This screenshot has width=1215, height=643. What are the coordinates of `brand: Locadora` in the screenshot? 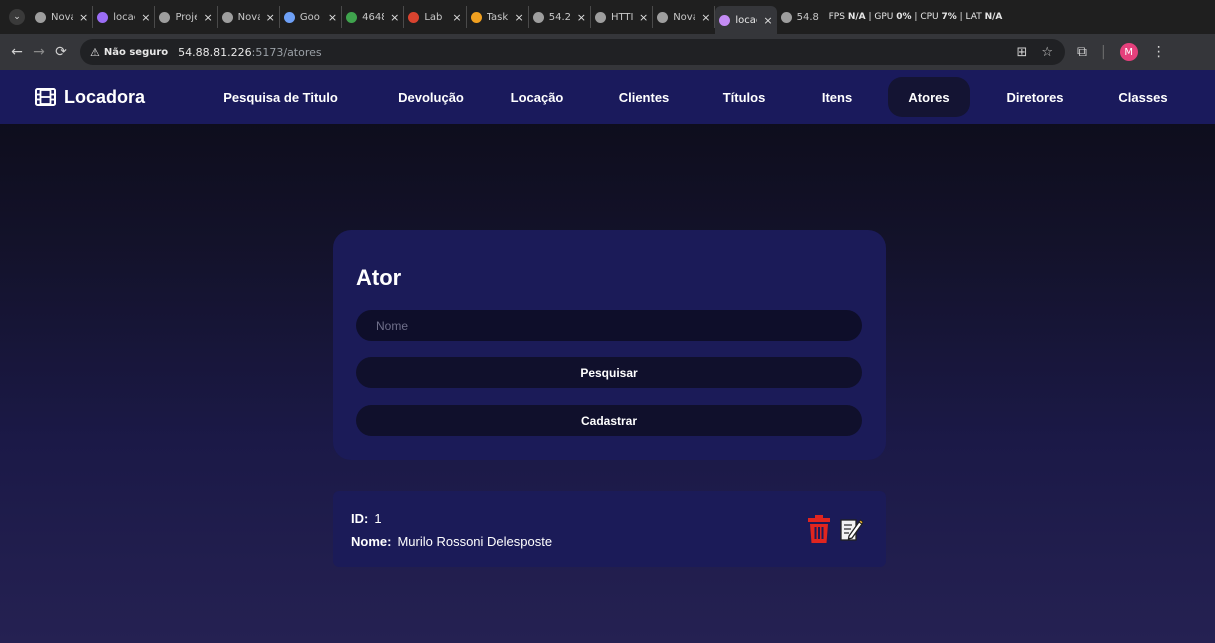 It's located at (90, 97).